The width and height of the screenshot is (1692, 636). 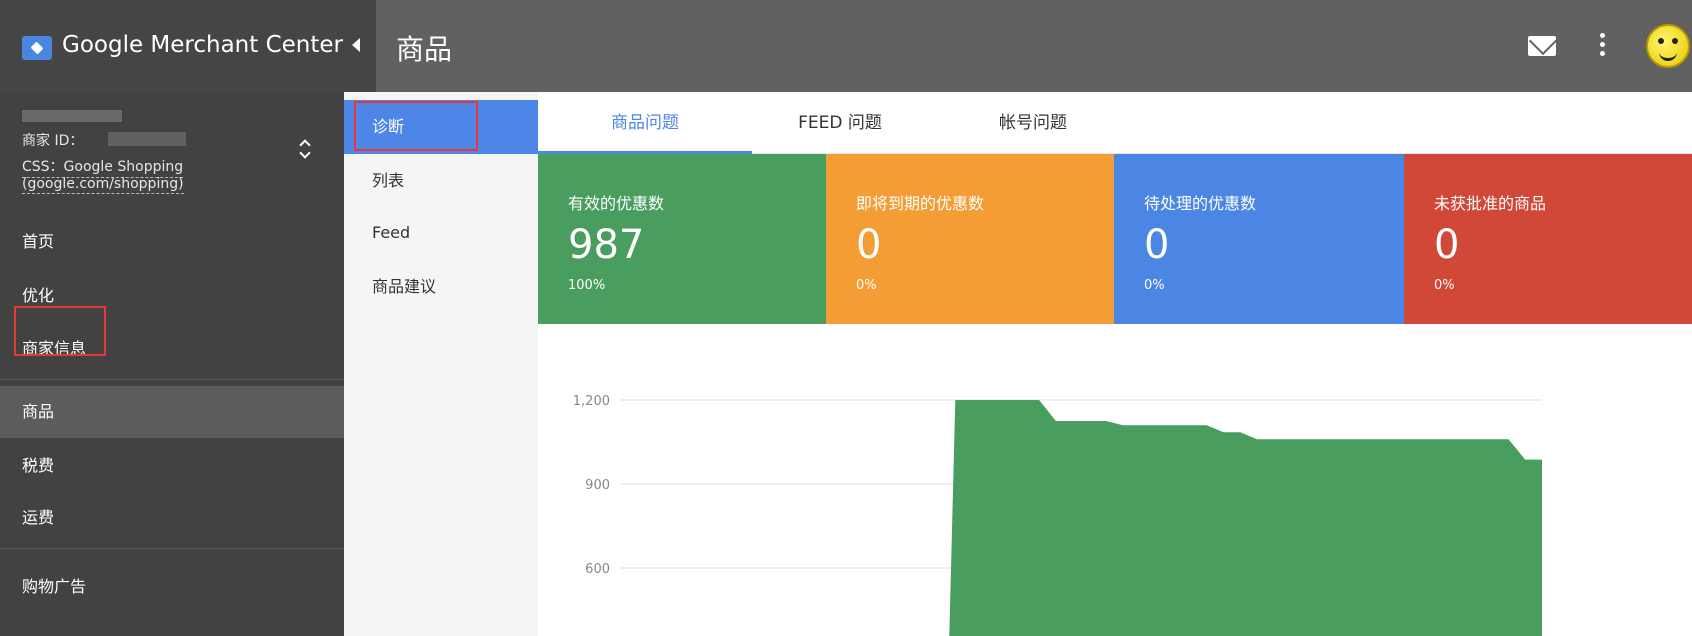 I want to click on sidebar-item-home: 首页, so click(x=172, y=242).